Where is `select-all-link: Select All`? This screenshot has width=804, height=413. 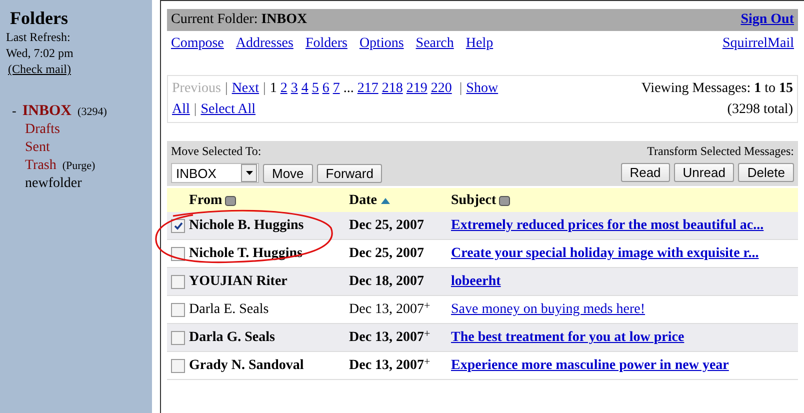
select-all-link: Select All is located at coordinates (228, 109).